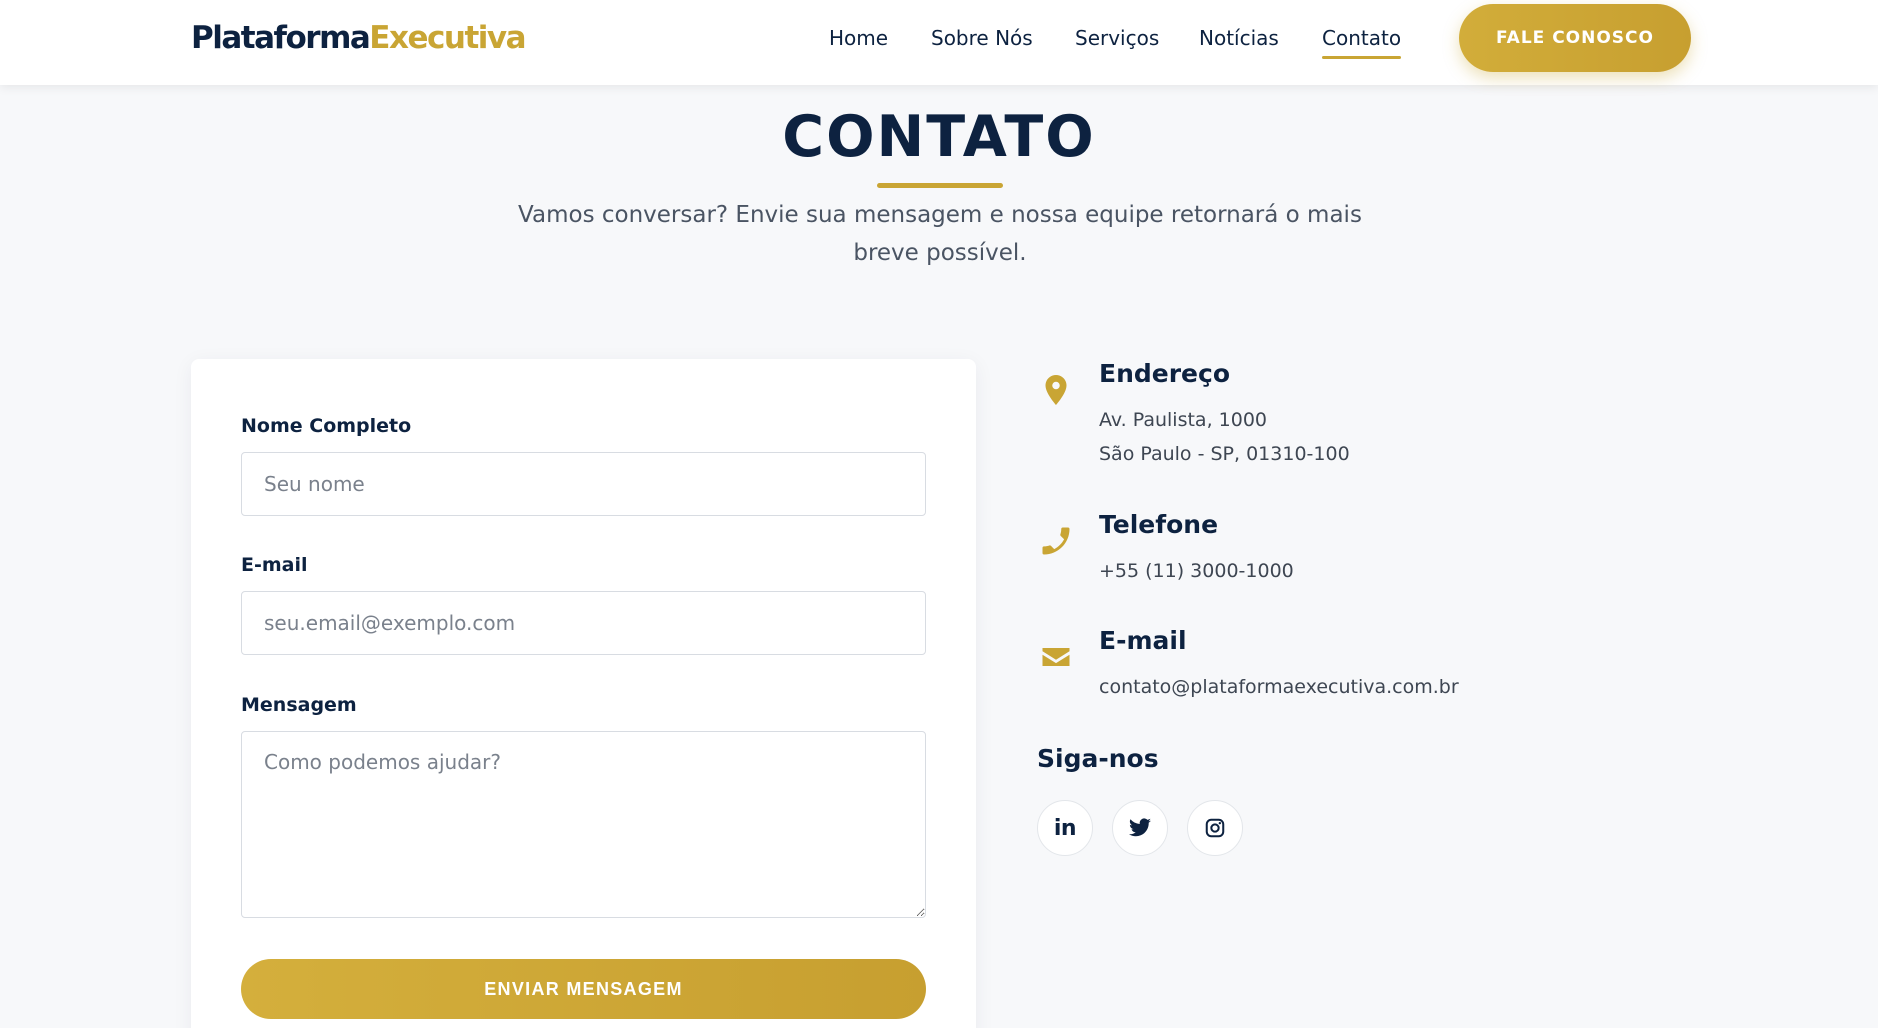 This screenshot has width=1878, height=1028. Describe the element at coordinates (1056, 390) in the screenshot. I see `map-pin-icon` at that location.